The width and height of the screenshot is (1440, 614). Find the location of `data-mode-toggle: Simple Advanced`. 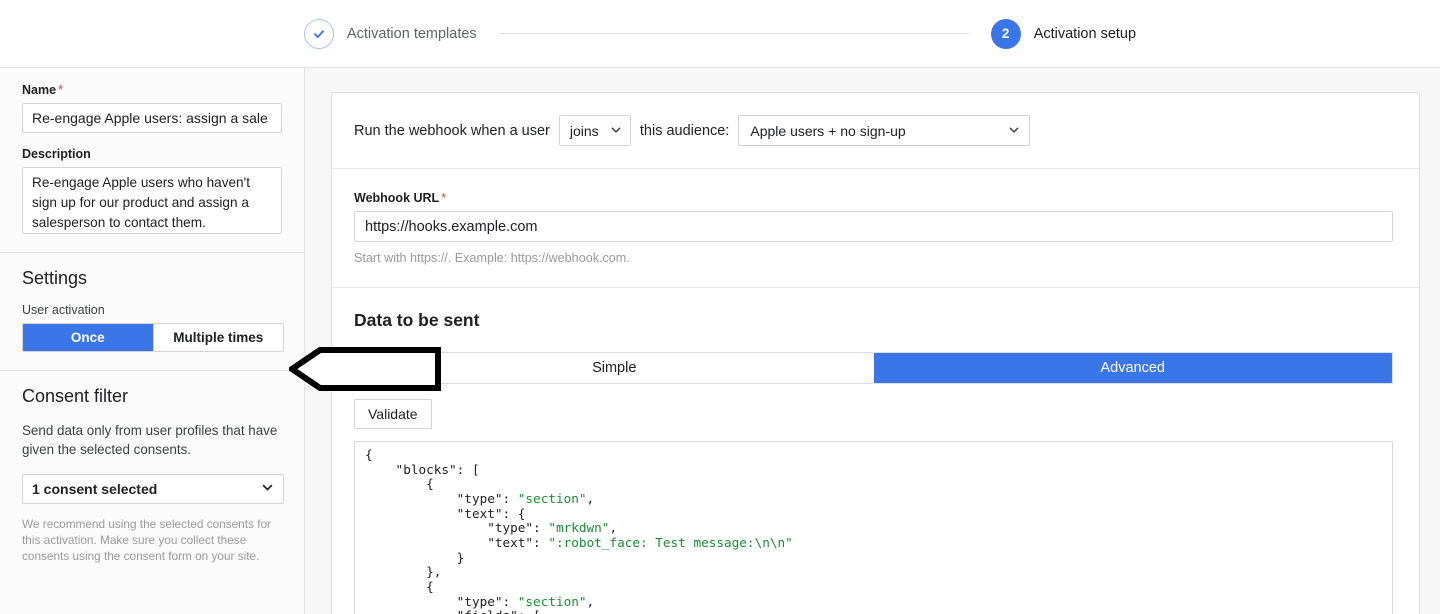

data-mode-toggle: Simple Advanced is located at coordinates (873, 368).